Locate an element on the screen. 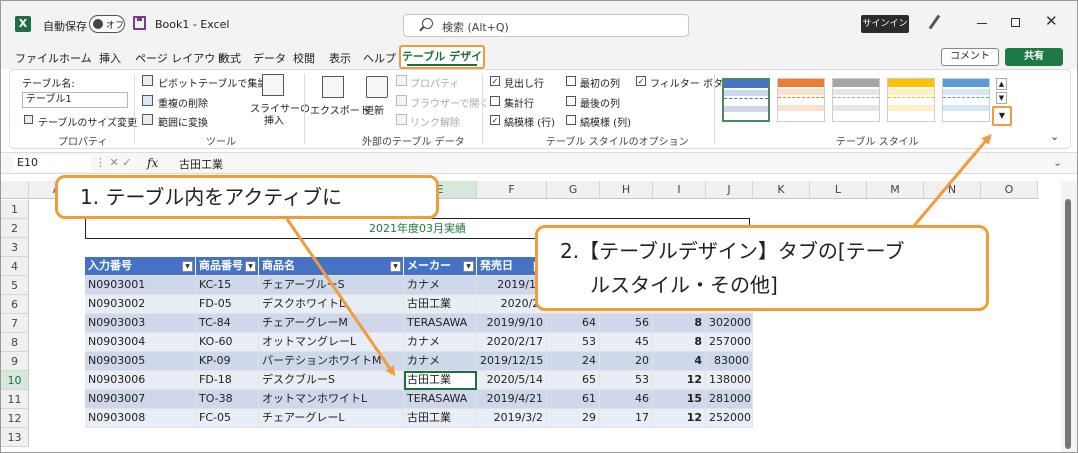 This screenshot has height=453, width=1078. signin-button: サインイン is located at coordinates (885, 24).